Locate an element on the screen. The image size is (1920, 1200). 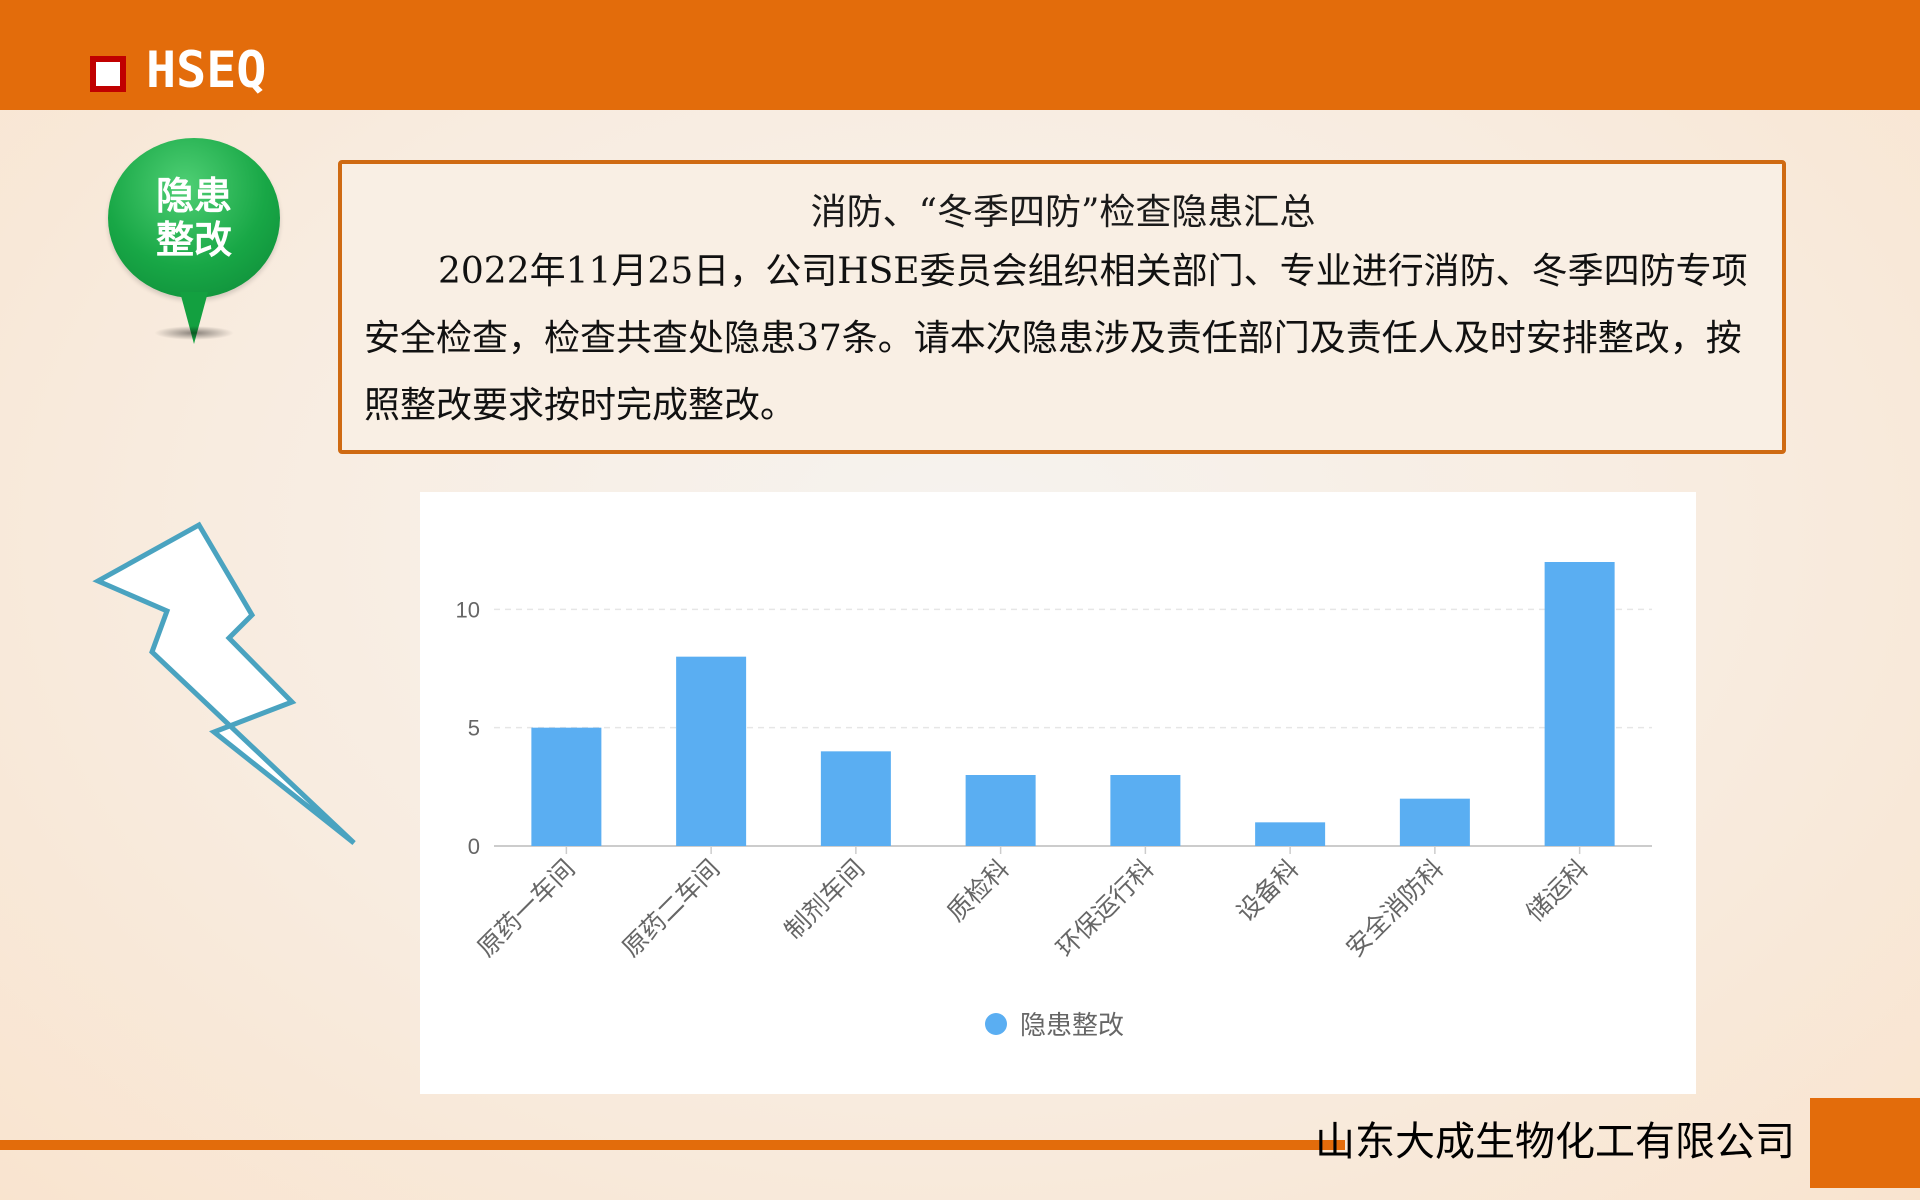
x-tick-label: 制剂车间 is located at coordinates (824, 899).